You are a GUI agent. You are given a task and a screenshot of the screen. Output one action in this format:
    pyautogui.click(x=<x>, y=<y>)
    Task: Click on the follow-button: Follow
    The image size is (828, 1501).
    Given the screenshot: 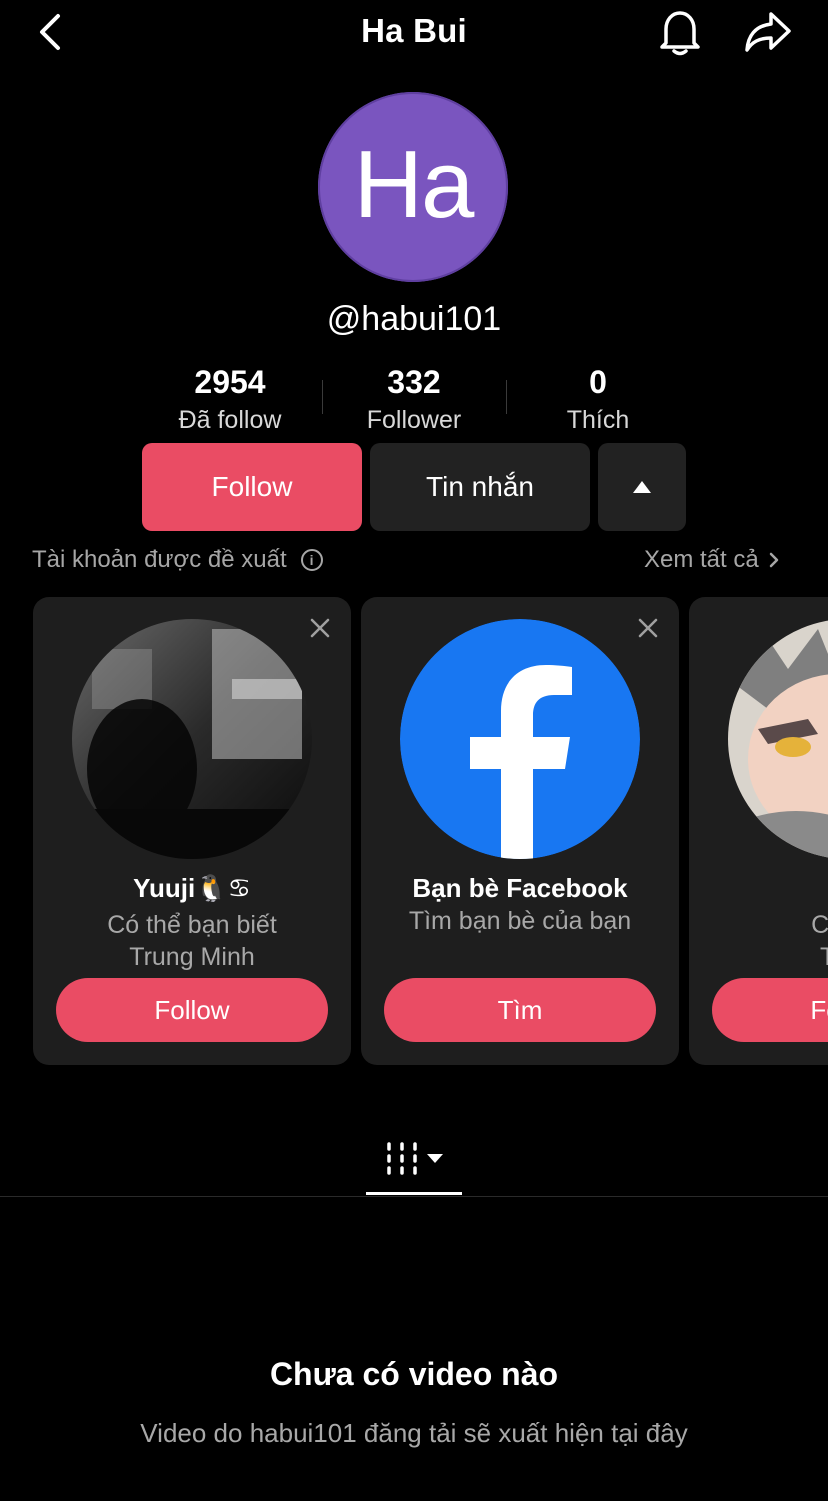 What is the action you would take?
    pyautogui.click(x=252, y=487)
    